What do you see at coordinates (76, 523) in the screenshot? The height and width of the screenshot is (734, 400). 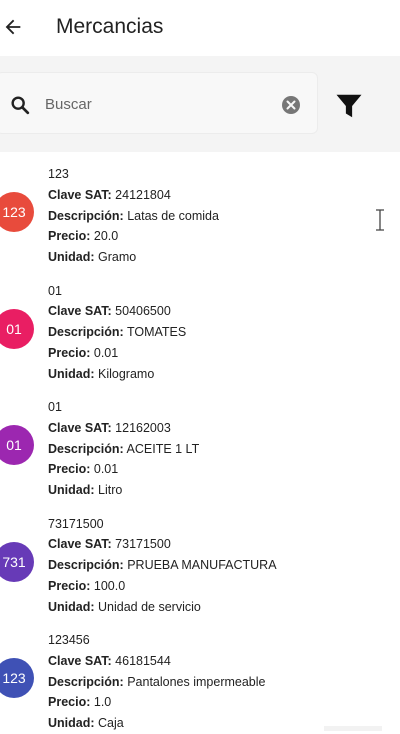 I see `item-code: 73171500` at bounding box center [76, 523].